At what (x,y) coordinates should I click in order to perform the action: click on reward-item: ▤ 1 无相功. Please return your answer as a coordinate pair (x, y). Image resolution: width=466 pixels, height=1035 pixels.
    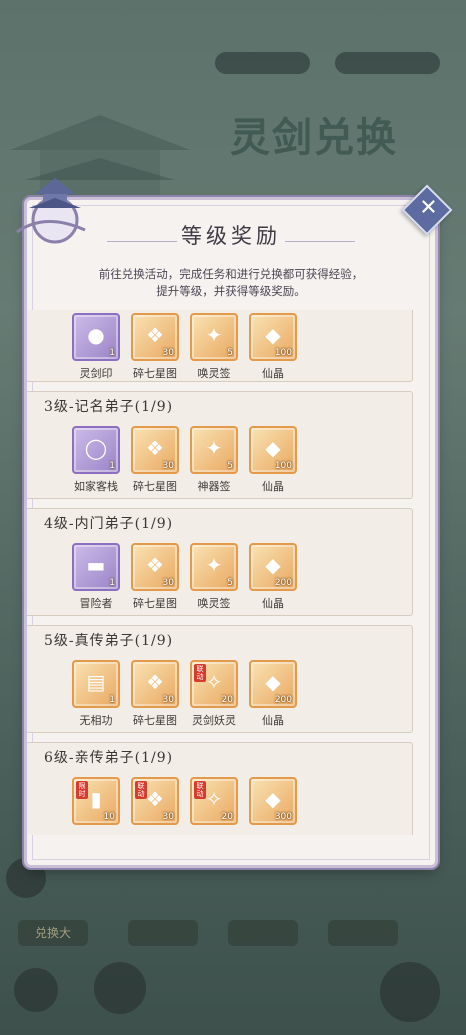
    Looking at the image, I should click on (96, 694).